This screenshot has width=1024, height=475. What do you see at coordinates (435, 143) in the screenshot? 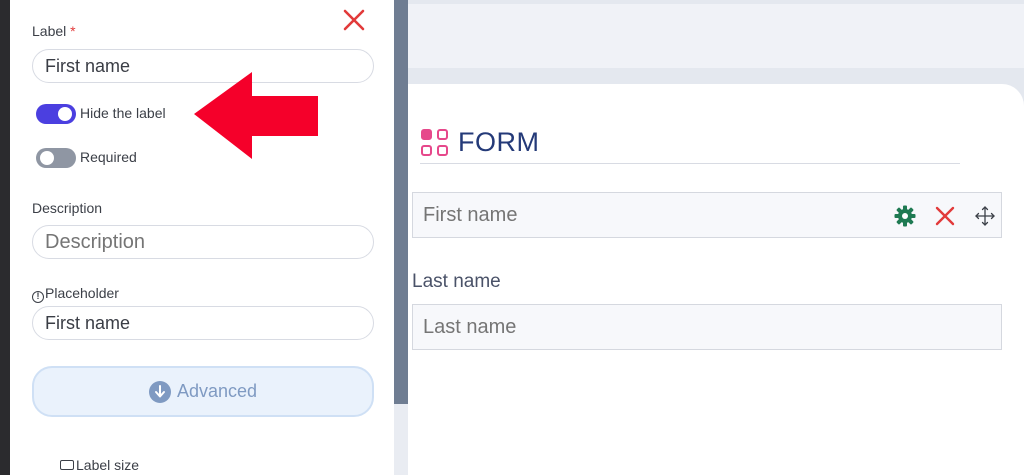
I see `form-grid-icon` at bounding box center [435, 143].